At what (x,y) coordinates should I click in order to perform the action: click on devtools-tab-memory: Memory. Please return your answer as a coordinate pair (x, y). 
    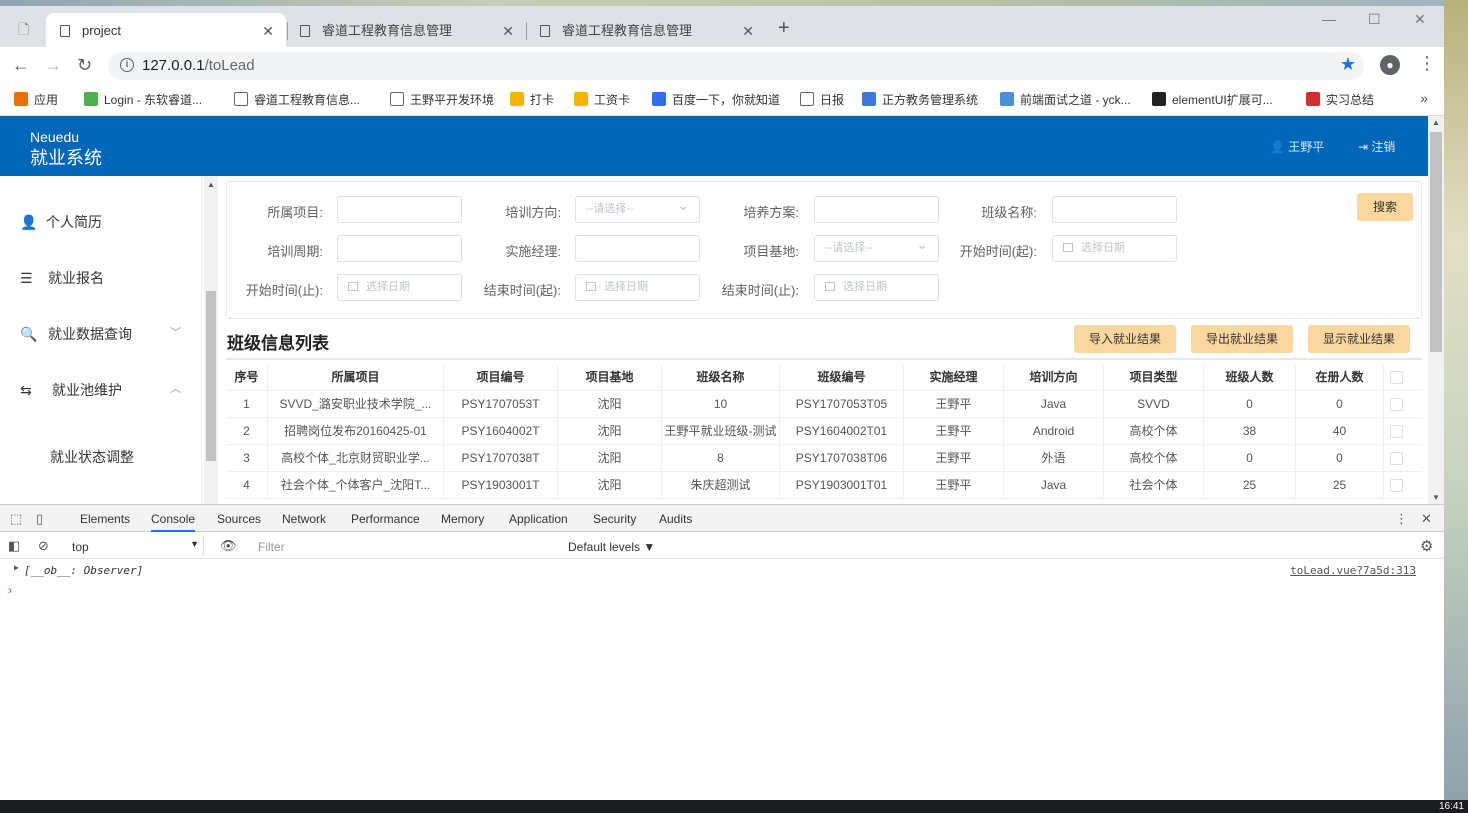
    Looking at the image, I should click on (462, 519).